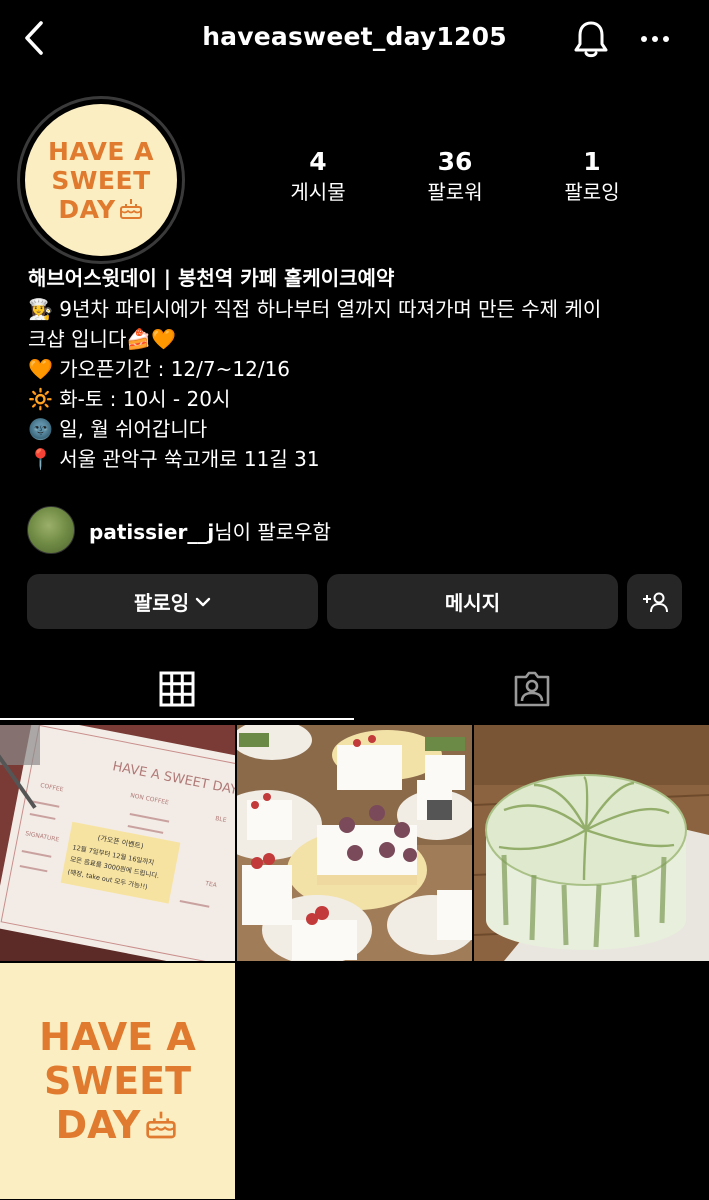 The height and width of the screenshot is (1200, 709). I want to click on follower-avatar, so click(51, 530).